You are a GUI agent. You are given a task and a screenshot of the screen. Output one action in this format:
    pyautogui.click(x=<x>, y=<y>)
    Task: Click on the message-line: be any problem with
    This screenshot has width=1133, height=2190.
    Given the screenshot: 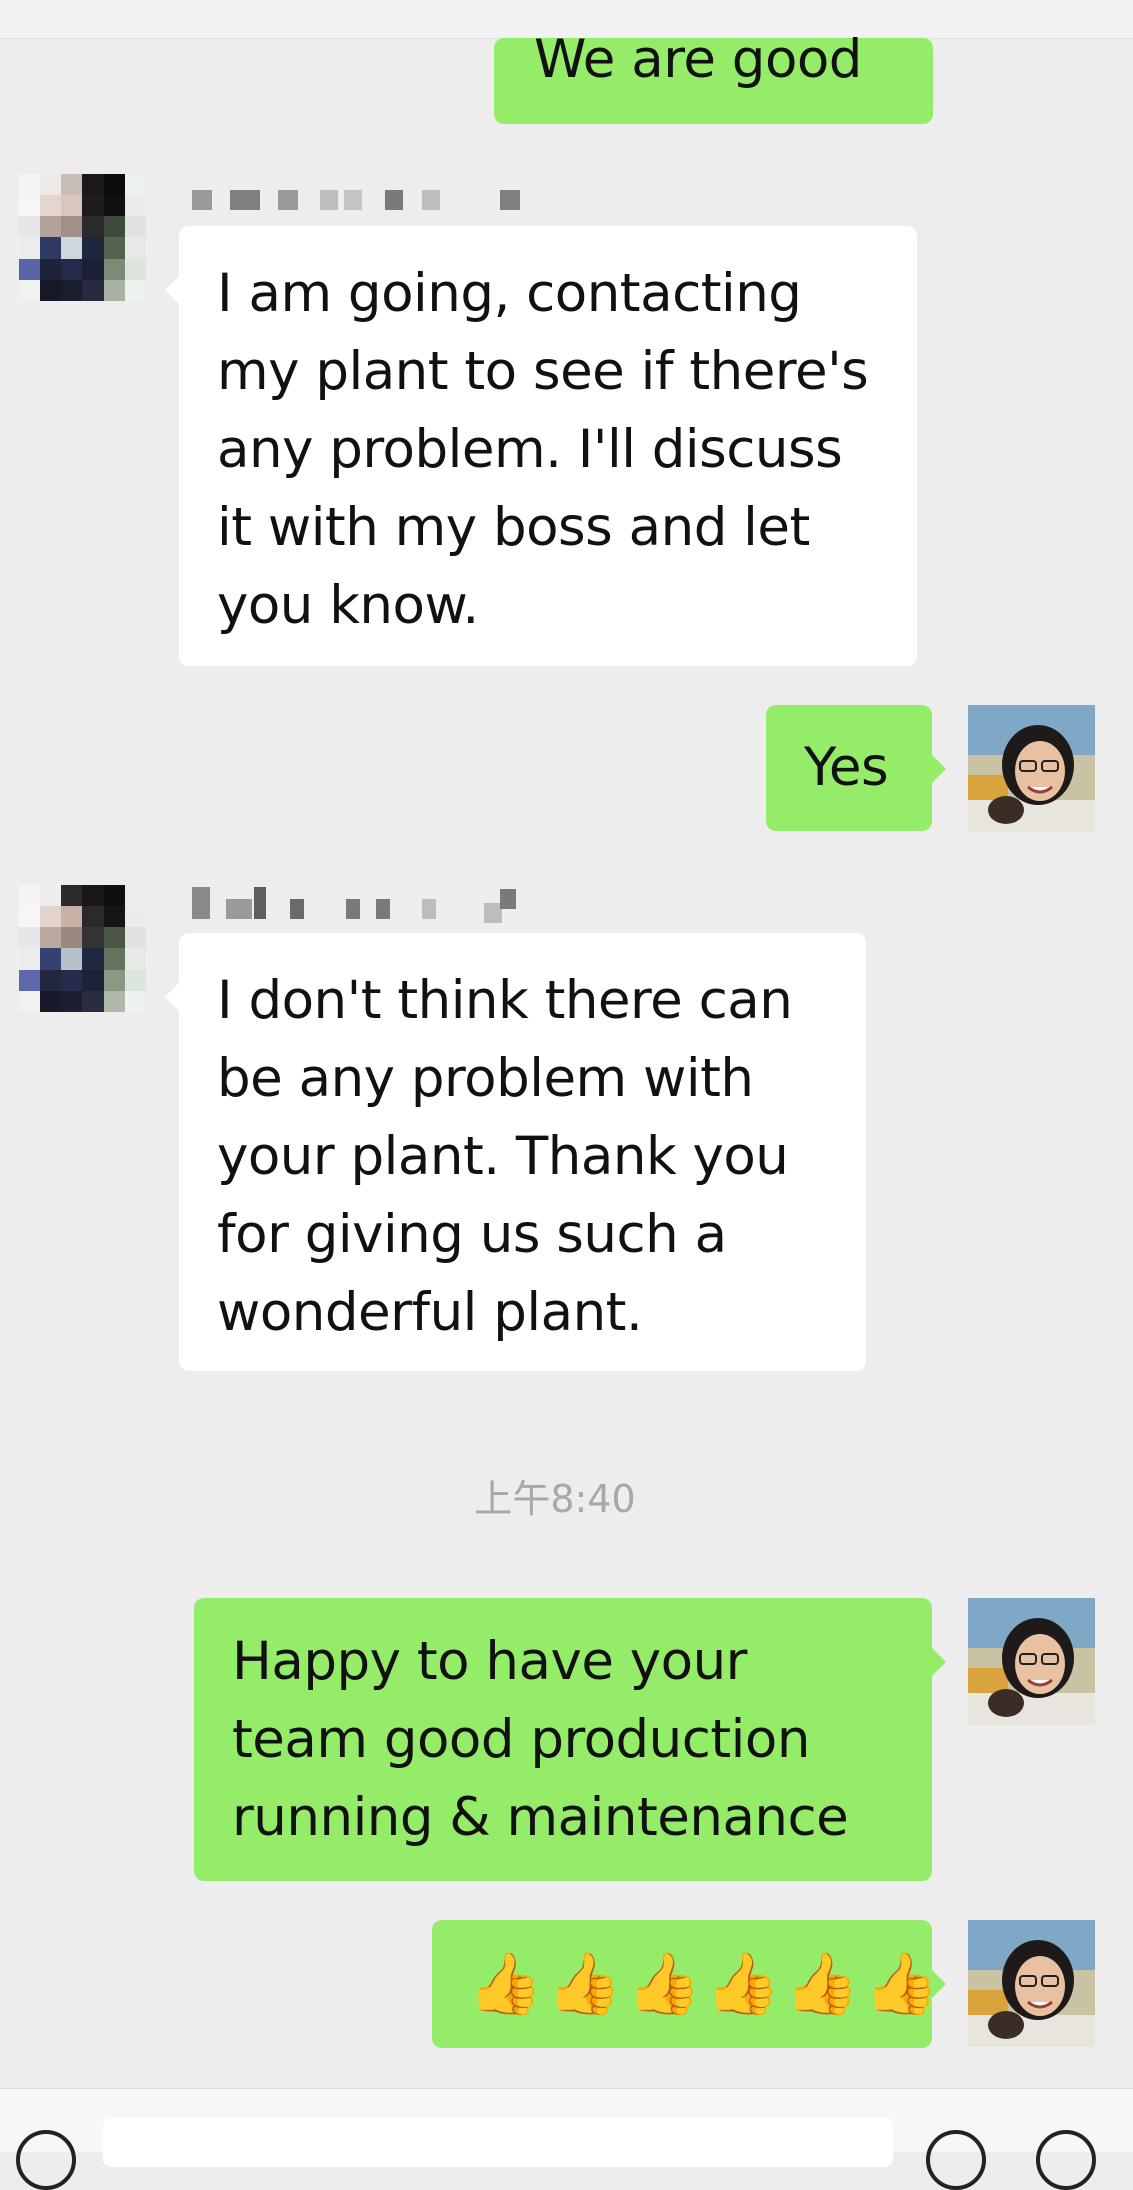 What is the action you would take?
    pyautogui.click(x=485, y=1078)
    